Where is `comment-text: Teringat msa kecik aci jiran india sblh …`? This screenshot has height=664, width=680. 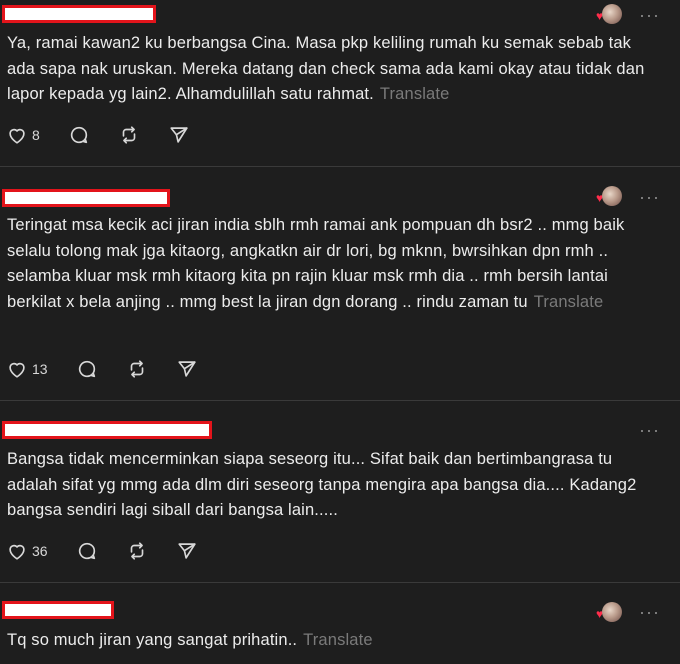 comment-text: Teringat msa kecik aci jiran india sblh … is located at coordinates (334, 264).